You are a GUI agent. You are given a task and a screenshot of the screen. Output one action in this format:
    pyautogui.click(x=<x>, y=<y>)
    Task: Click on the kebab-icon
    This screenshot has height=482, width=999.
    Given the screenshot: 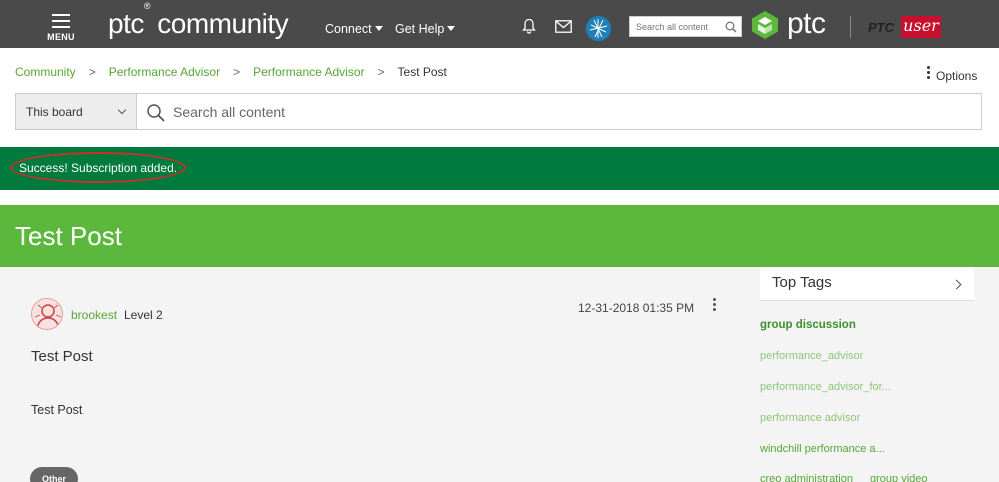 What is the action you would take?
    pyautogui.click(x=928, y=73)
    